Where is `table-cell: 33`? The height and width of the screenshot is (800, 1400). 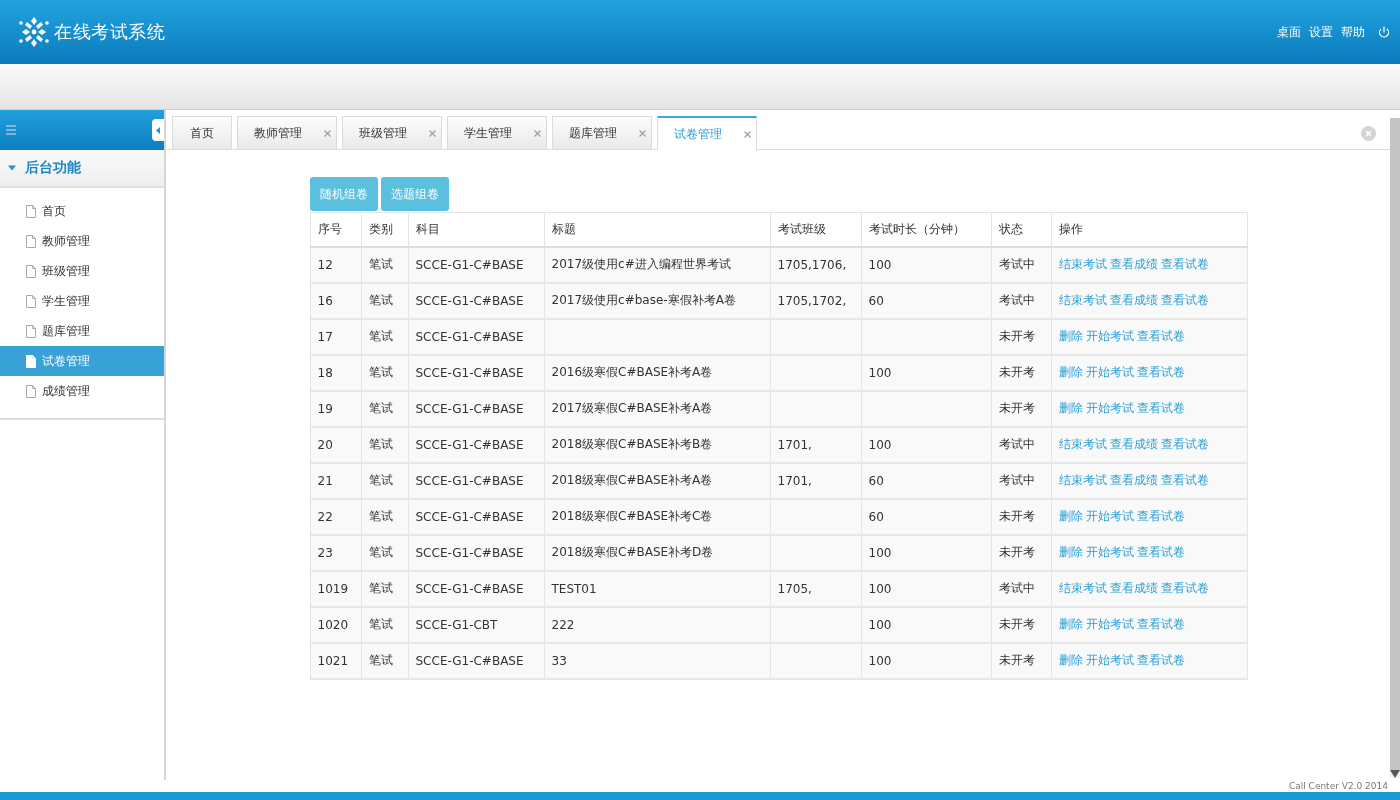
table-cell: 33 is located at coordinates (657, 660).